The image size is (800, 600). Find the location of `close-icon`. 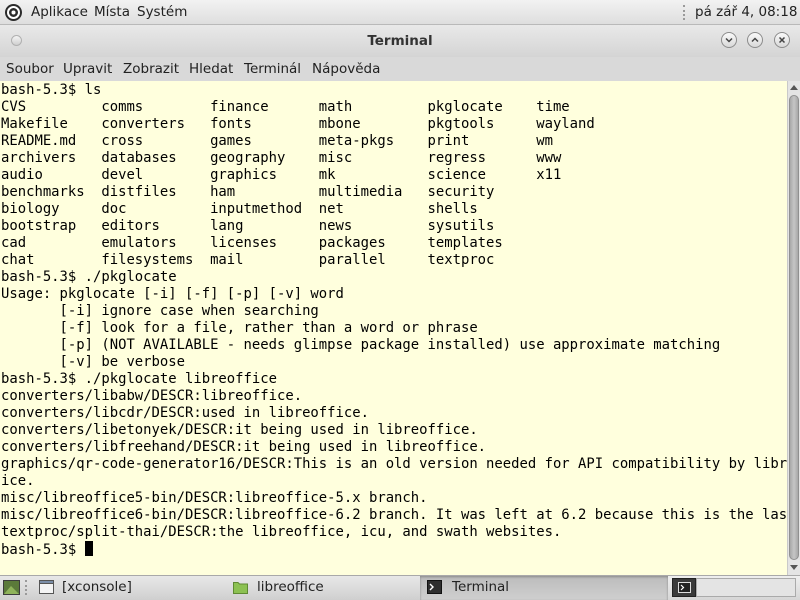

close-icon is located at coordinates (782, 40).